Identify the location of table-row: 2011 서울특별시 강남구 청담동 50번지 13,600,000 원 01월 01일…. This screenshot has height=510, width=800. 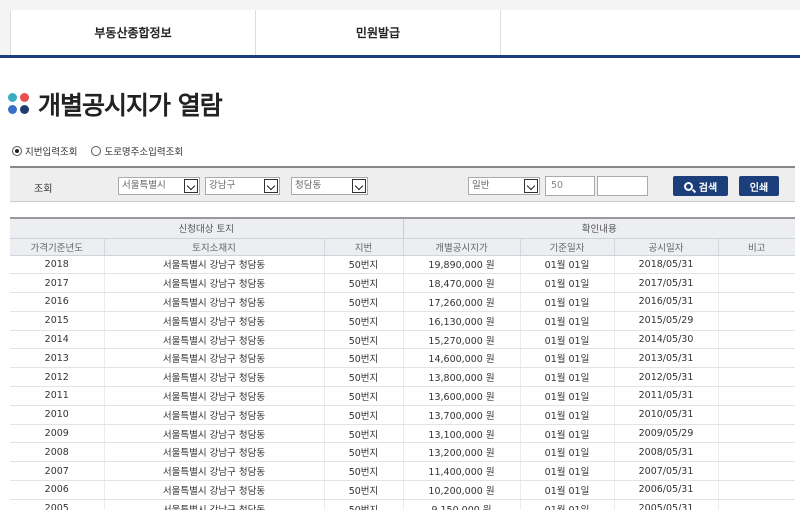
(403, 396).